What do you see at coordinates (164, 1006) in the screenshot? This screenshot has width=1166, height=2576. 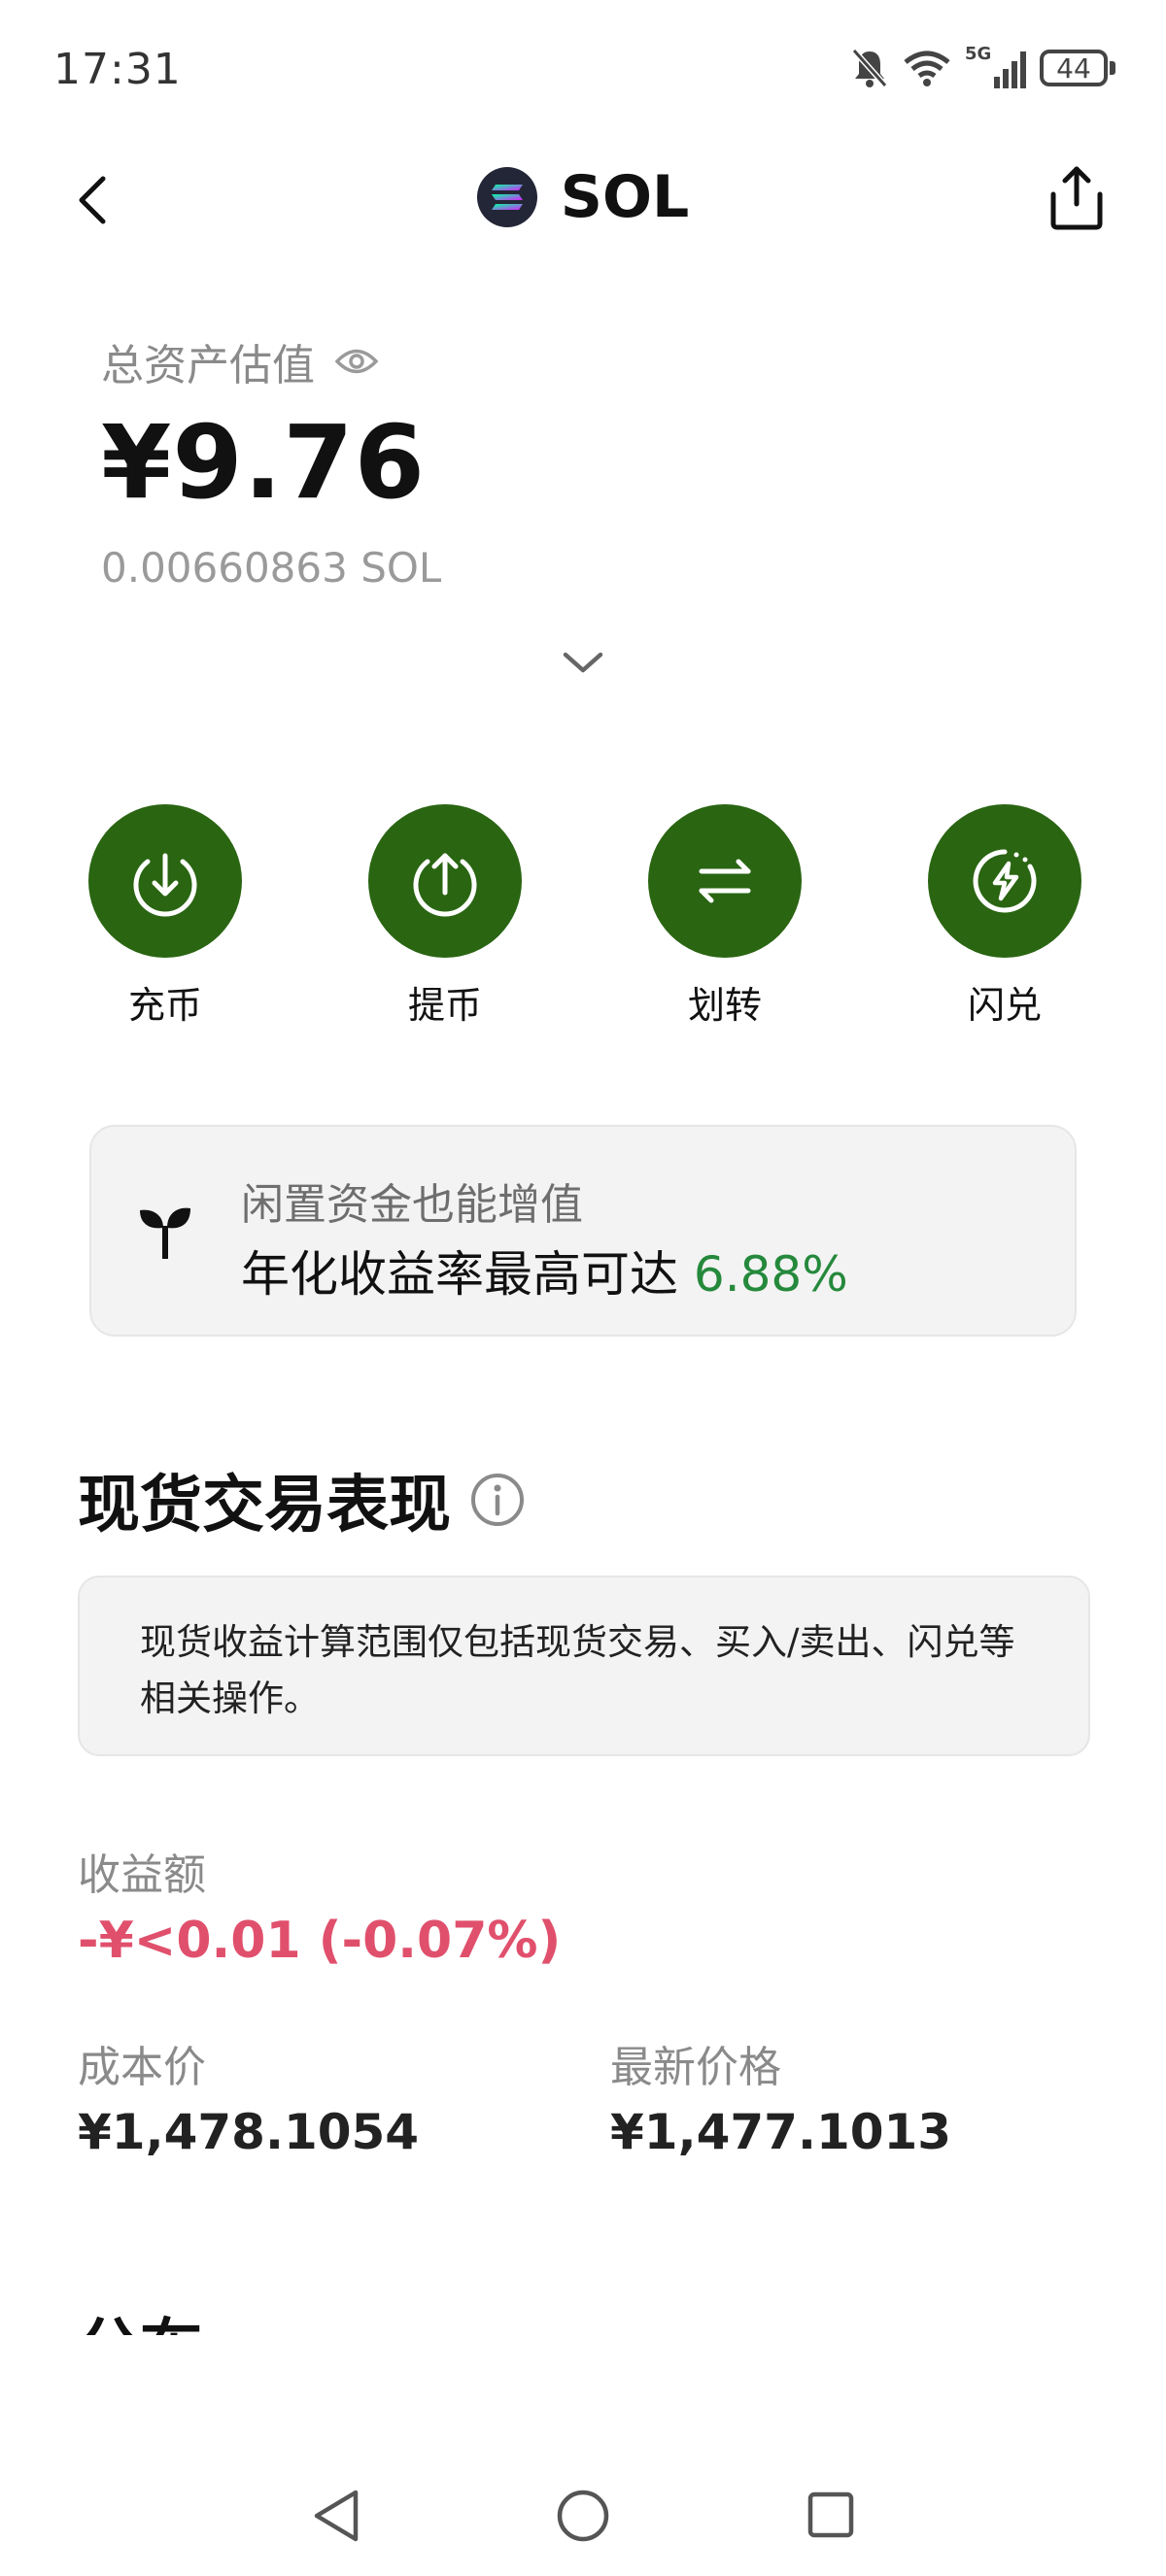 I see `deposit-label: 充币` at bounding box center [164, 1006].